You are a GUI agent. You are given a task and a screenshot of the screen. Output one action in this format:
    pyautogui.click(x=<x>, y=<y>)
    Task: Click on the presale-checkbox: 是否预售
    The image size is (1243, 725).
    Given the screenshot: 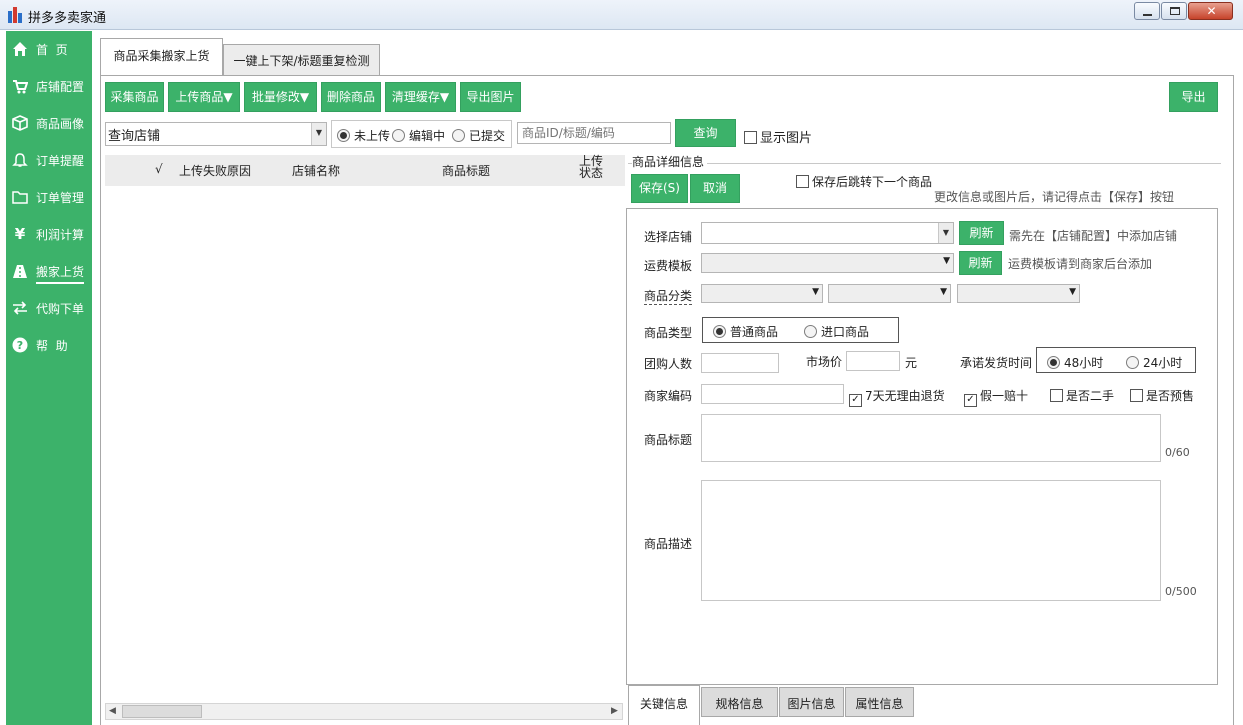 What is the action you would take?
    pyautogui.click(x=1162, y=395)
    